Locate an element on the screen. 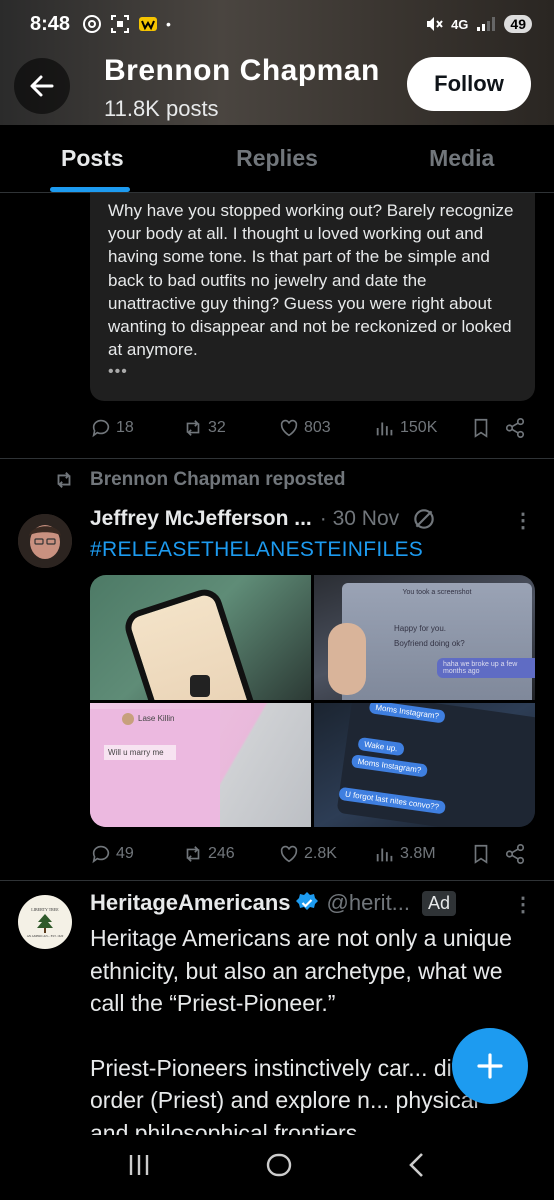 The image size is (554, 1200). avatar-photo is located at coordinates (45, 541).